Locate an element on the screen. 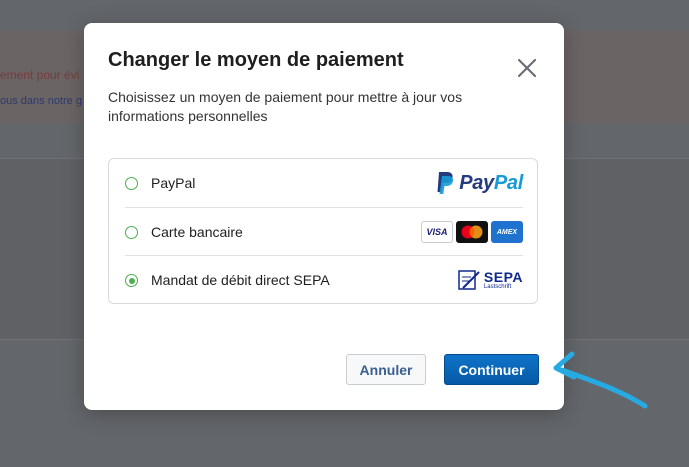  dialog-title: Changer le moyen de paiement is located at coordinates (256, 60).